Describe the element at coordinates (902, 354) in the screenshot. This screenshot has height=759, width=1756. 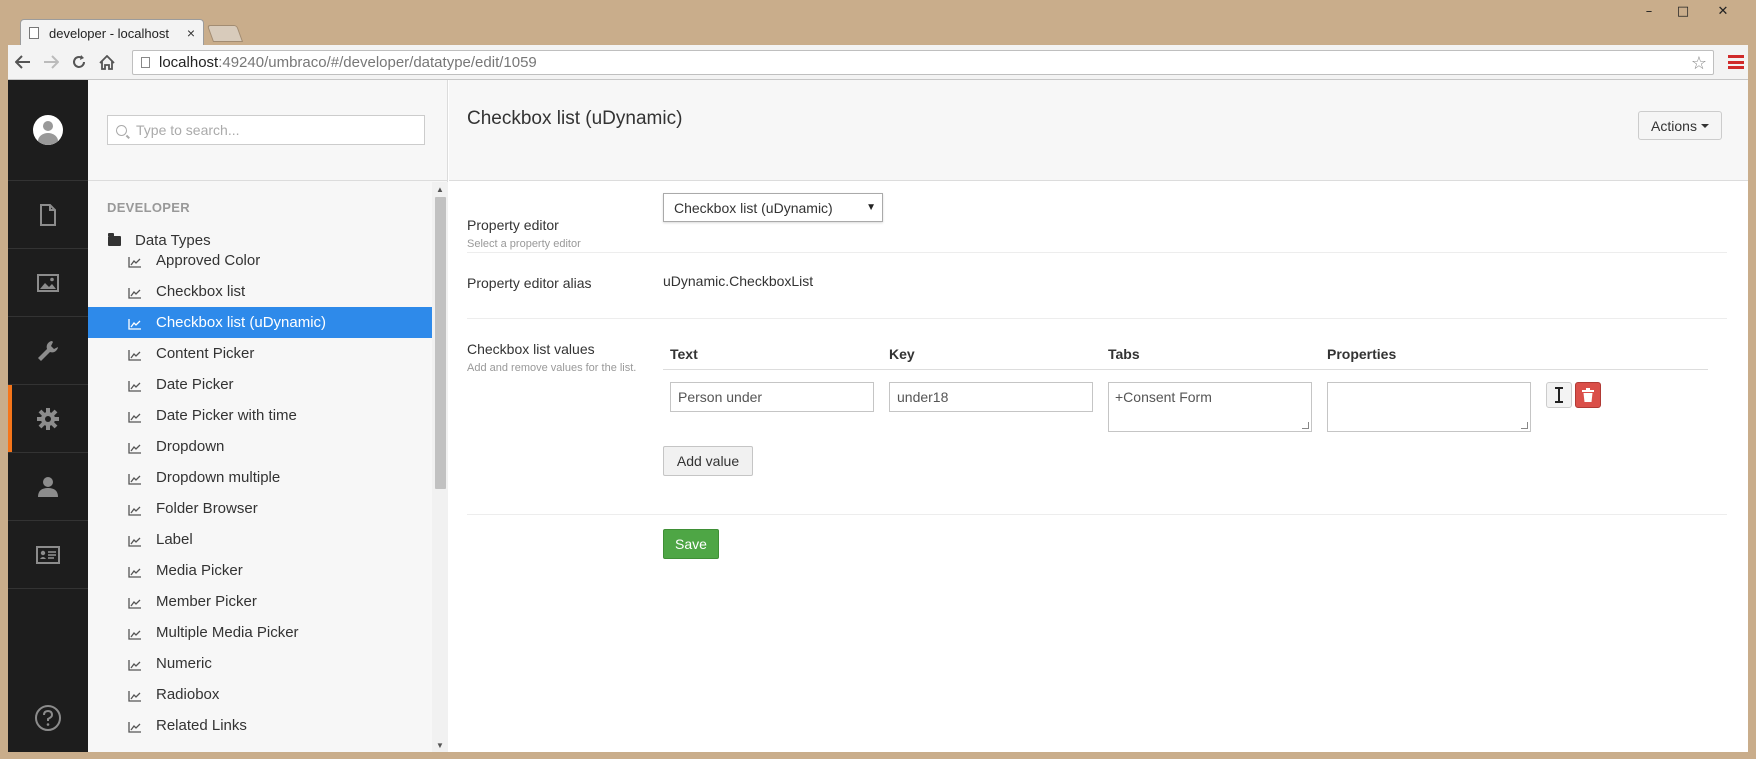
I see `column-key: Key` at that location.